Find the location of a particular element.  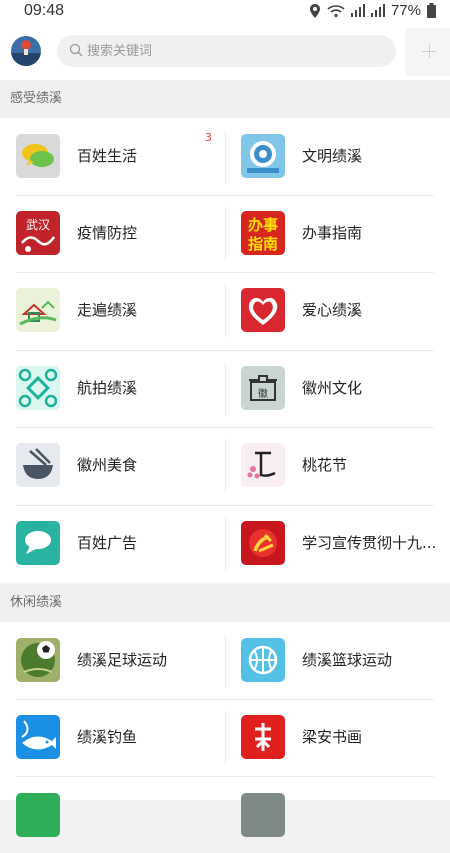

civilization-emblem-icon is located at coordinates (263, 156).